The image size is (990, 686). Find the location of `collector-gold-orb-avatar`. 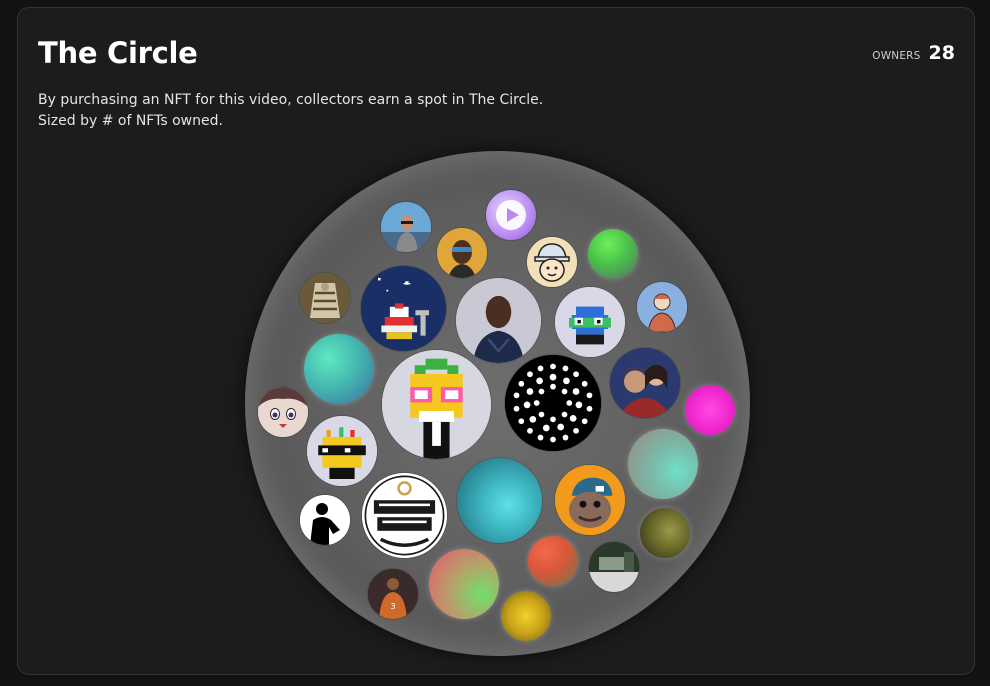

collector-gold-orb-avatar is located at coordinates (526, 616).